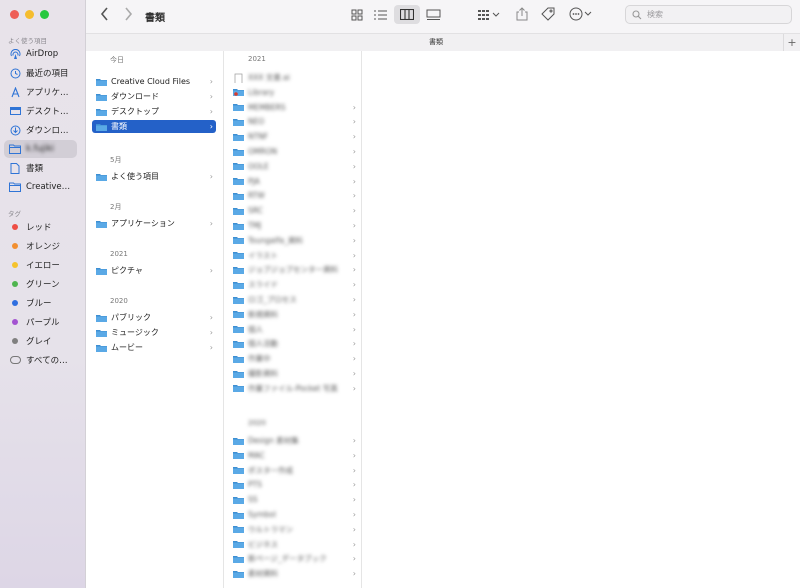 The image size is (800, 588). What do you see at coordinates (489, 16) in the screenshot?
I see `group-button` at bounding box center [489, 16].